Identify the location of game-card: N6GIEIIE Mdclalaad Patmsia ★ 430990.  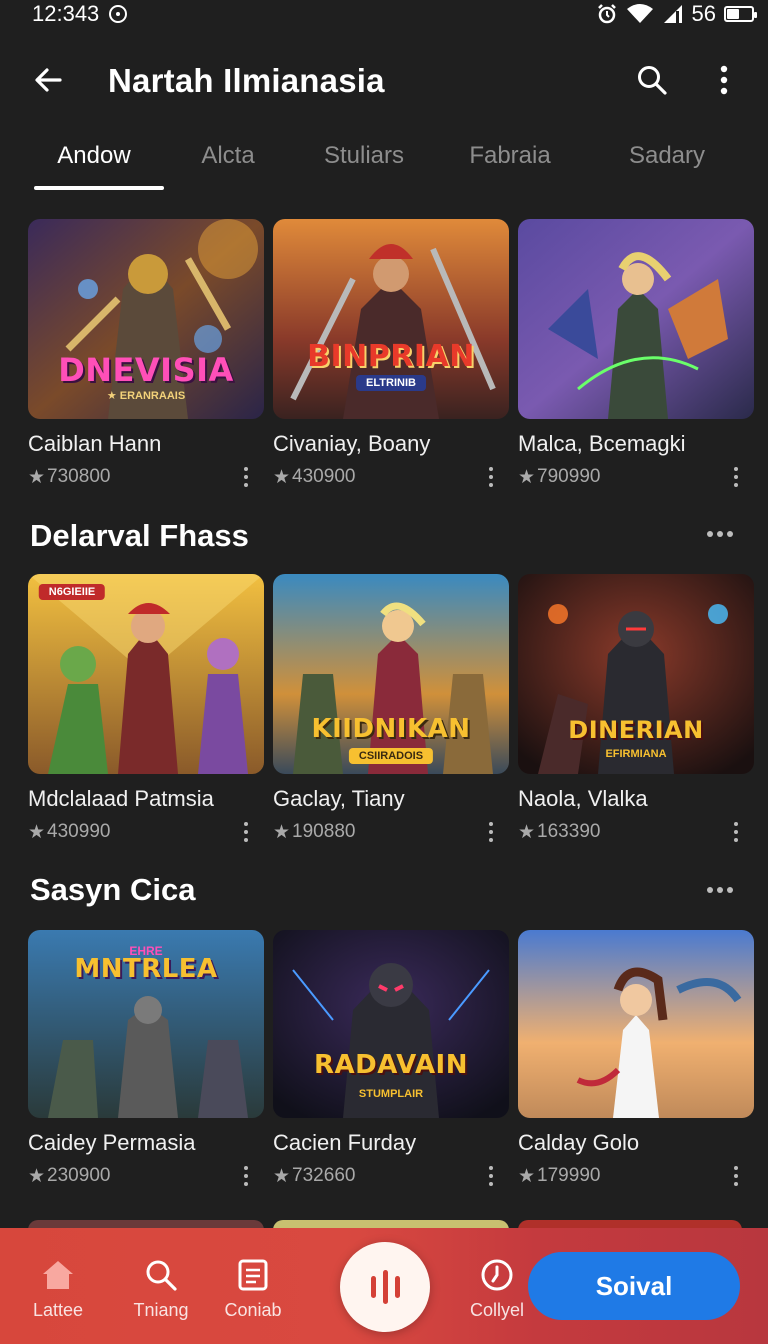
(146, 709).